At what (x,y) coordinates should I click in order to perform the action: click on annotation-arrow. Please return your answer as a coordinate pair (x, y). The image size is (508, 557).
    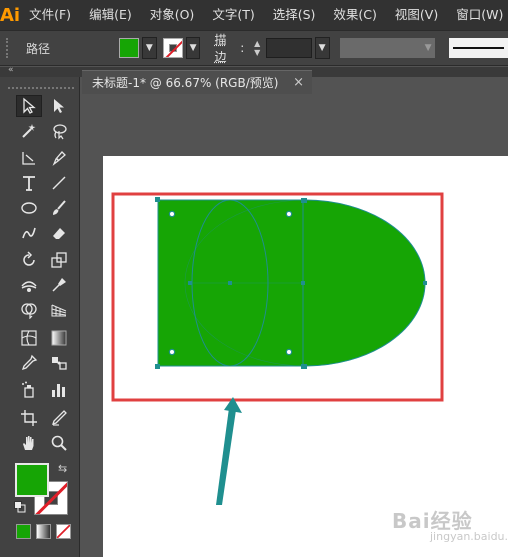
    Looking at the image, I should click on (229, 451).